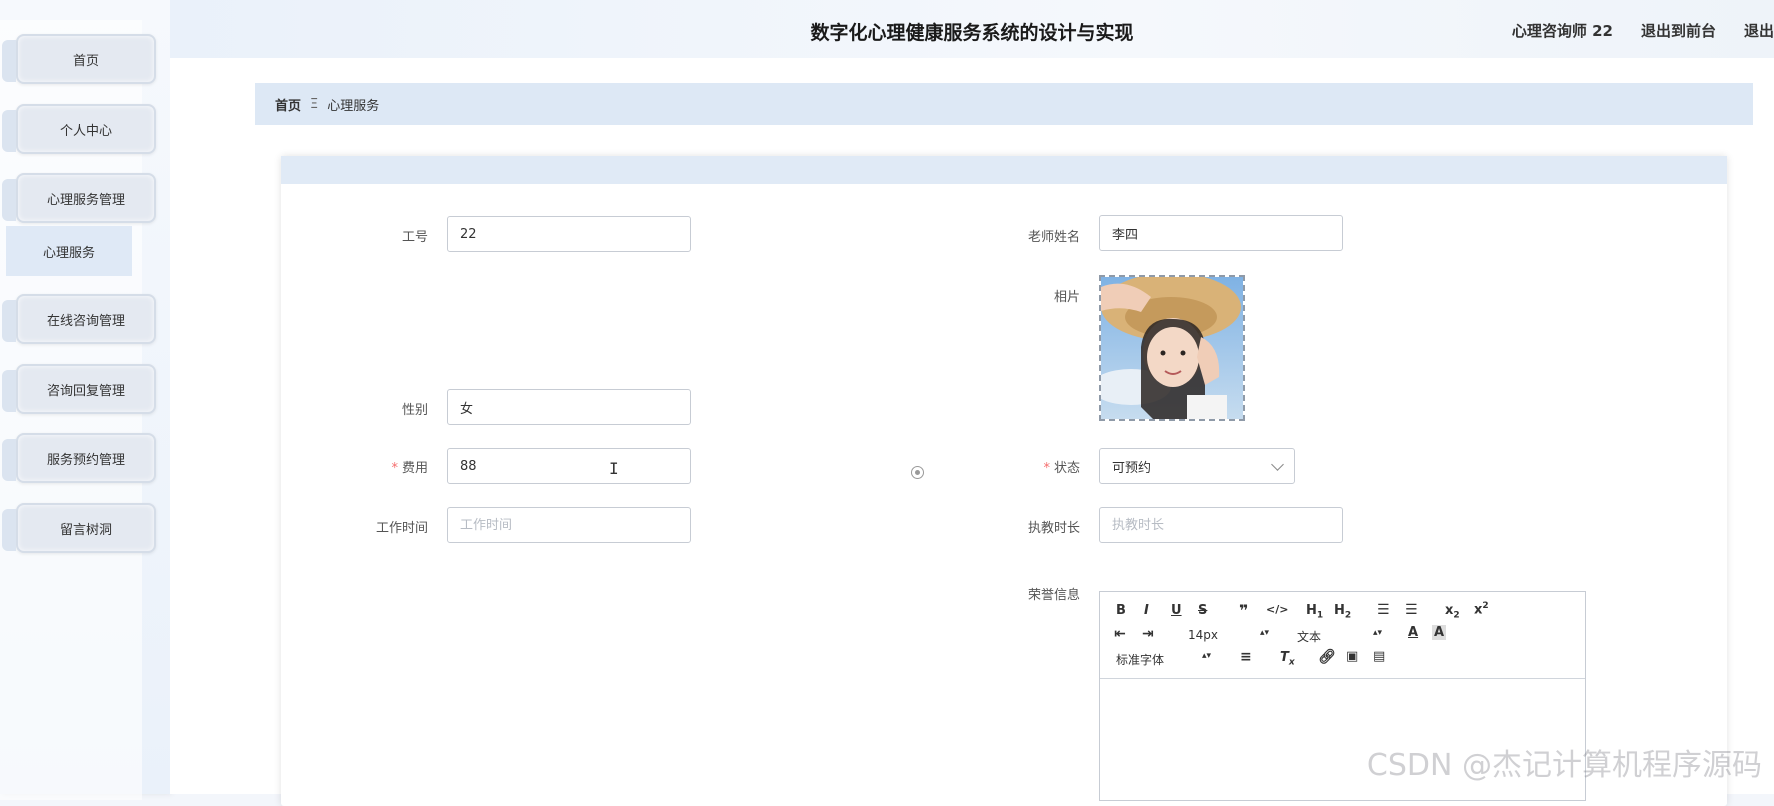 The height and width of the screenshot is (806, 1774). Describe the element at coordinates (1246, 657) in the screenshot. I see `align-icon: ≡` at that location.